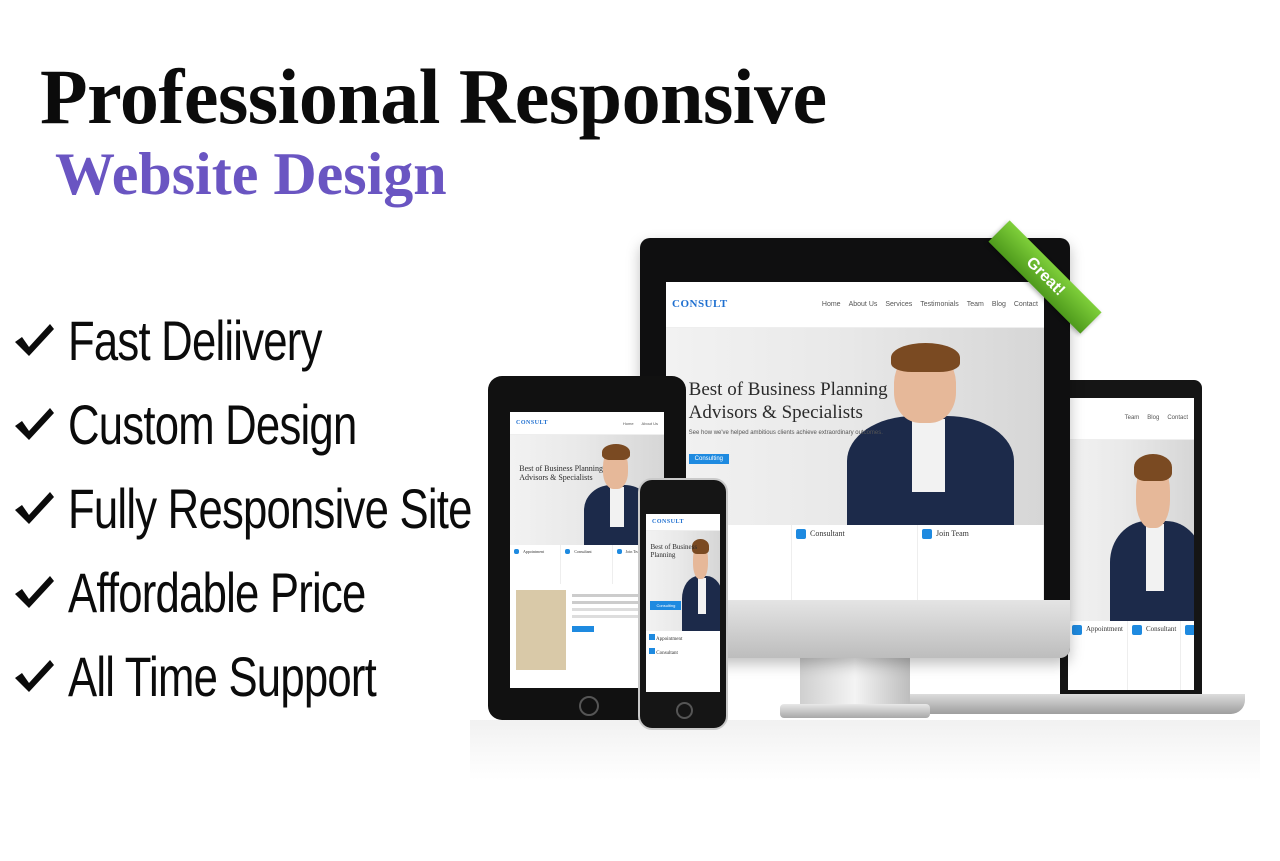 This screenshot has height=861, width=1280. I want to click on mockup-hero: Best of Business Planning Consulting, so click(683, 581).